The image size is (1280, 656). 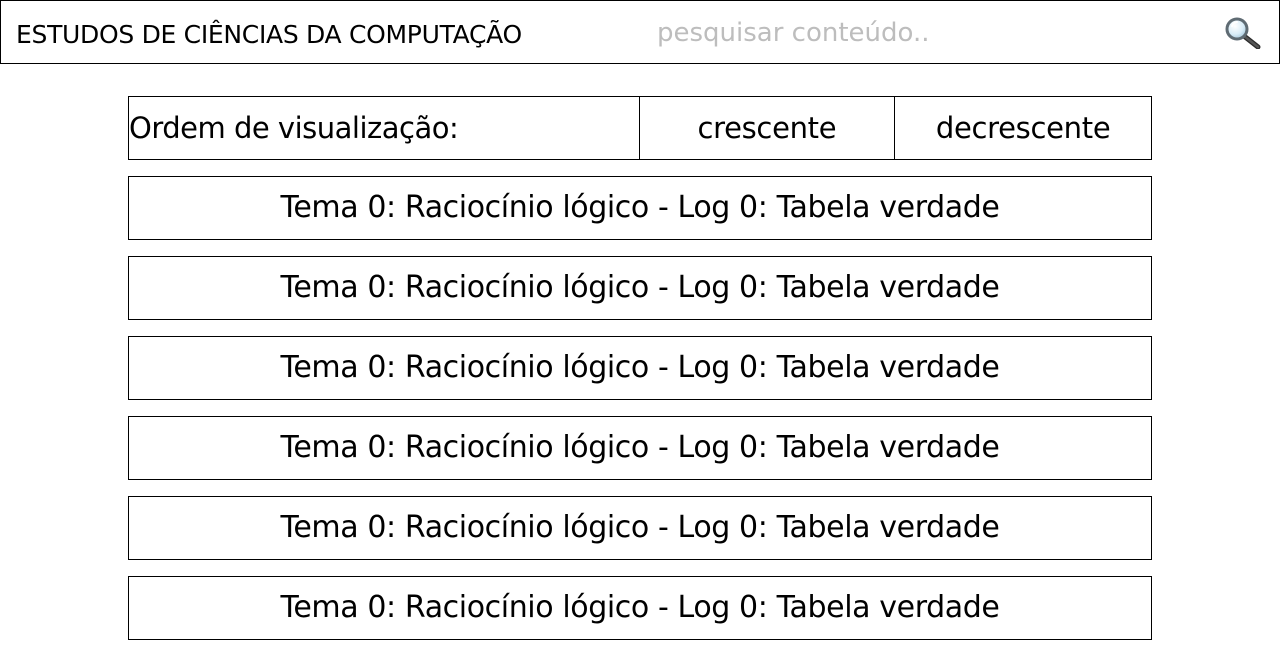 What do you see at coordinates (384, 128) in the screenshot?
I see `sort-order-label: Ordem de visualização:` at bounding box center [384, 128].